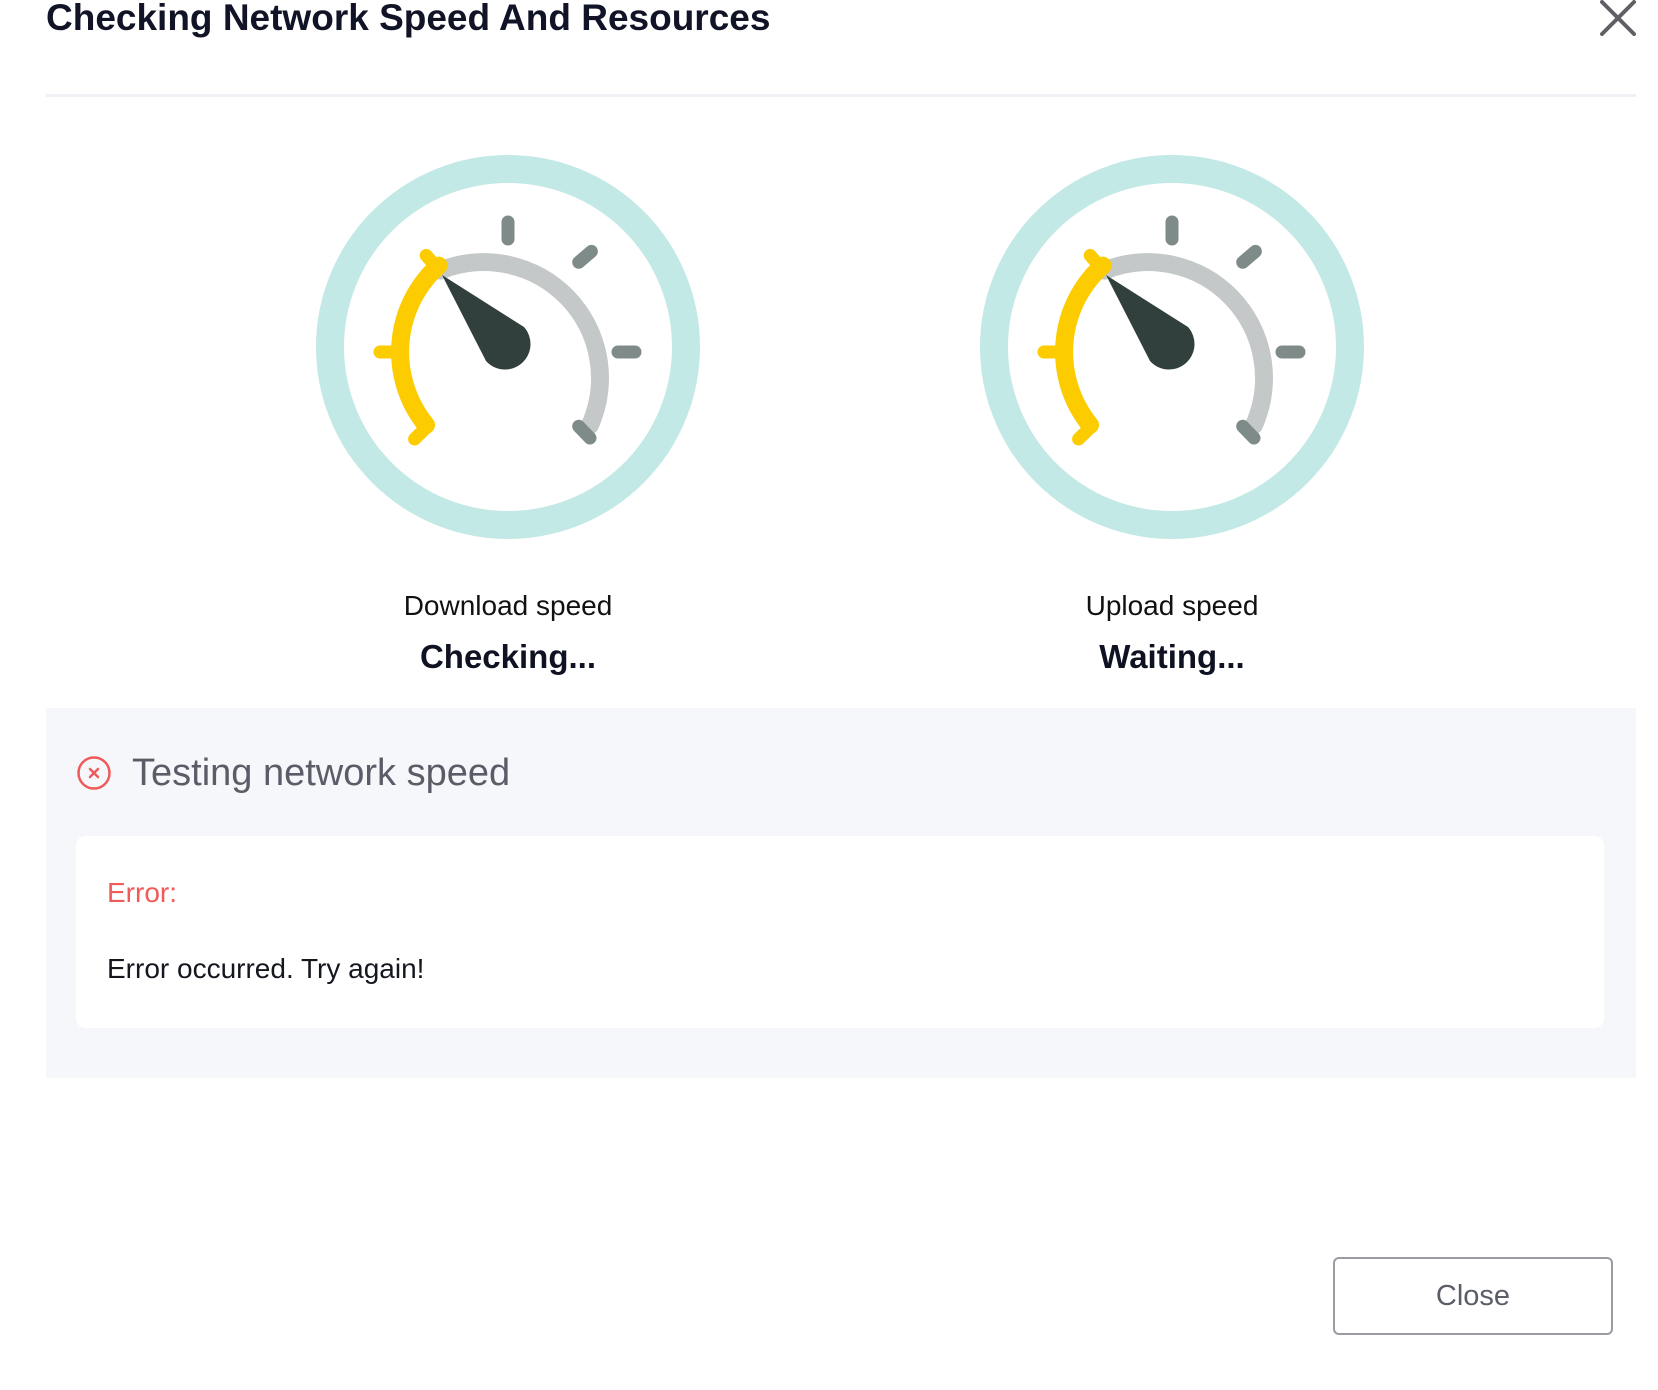 This screenshot has height=1390, width=1658. What do you see at coordinates (508, 605) in the screenshot?
I see `download-speed-label: Download speed` at bounding box center [508, 605].